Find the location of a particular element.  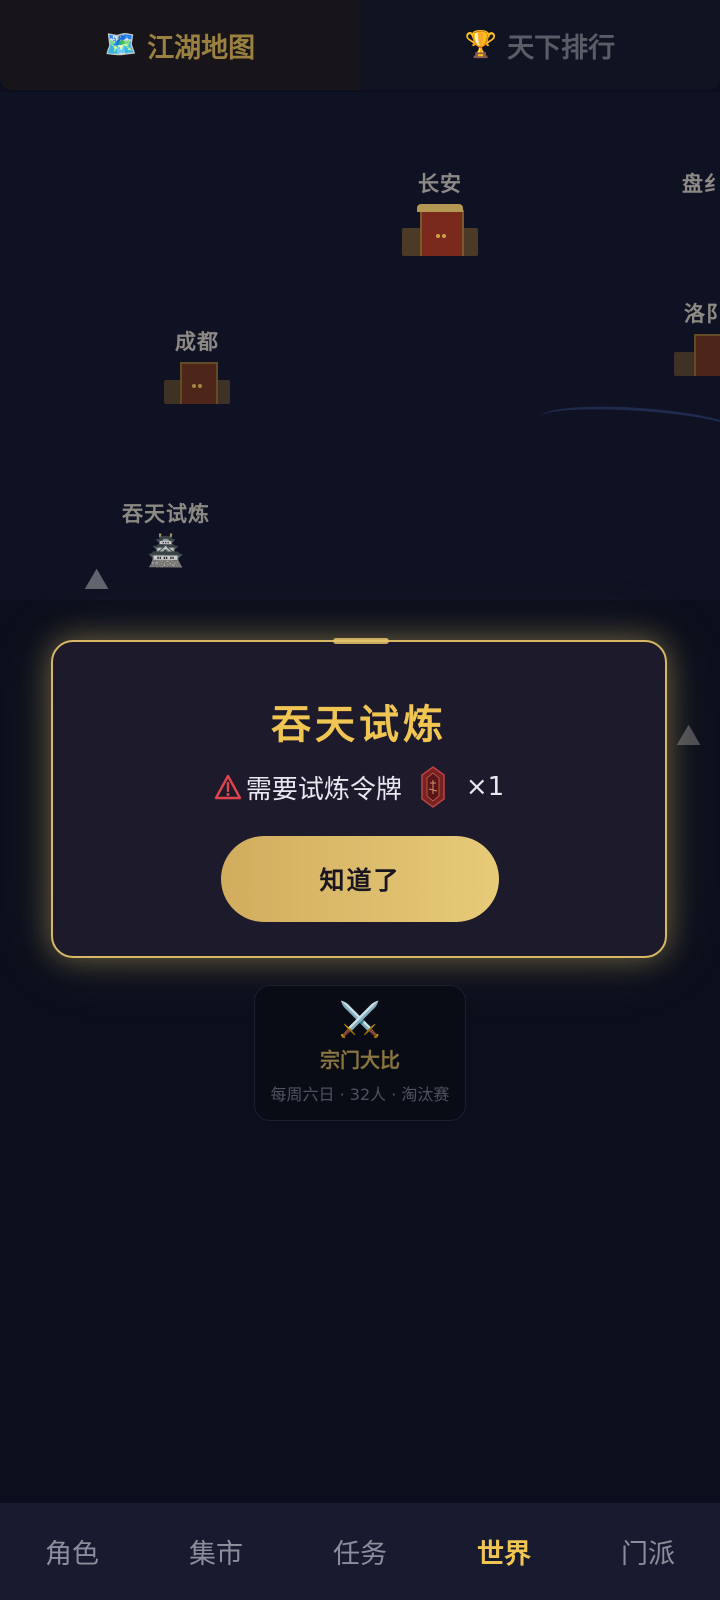

city-chengdu: 成都 is located at coordinates (197, 365).